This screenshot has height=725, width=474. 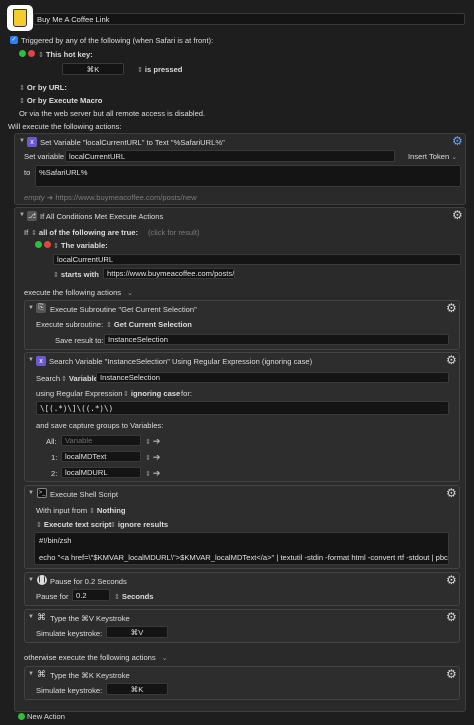 What do you see at coordinates (60, 100) in the screenshot?
I see `execute-macro-trigger-popup: ⇕ Or by Execute Macro` at bounding box center [60, 100].